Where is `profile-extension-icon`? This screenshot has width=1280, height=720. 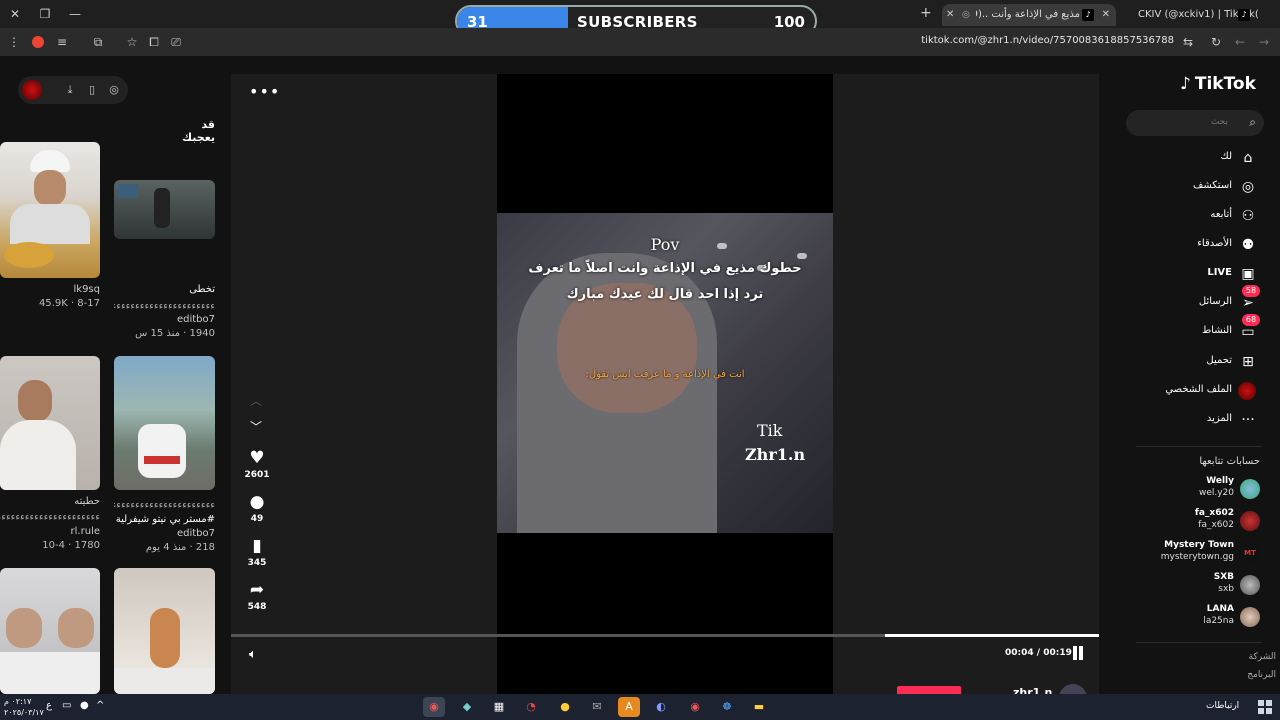 profile-extension-icon is located at coordinates (38, 42).